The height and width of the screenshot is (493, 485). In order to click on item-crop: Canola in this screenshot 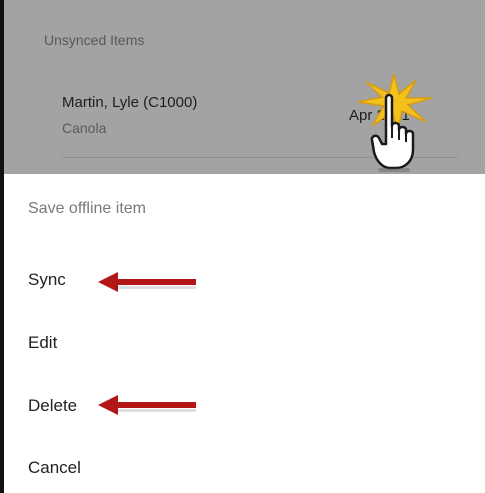, I will do `click(84, 128)`.